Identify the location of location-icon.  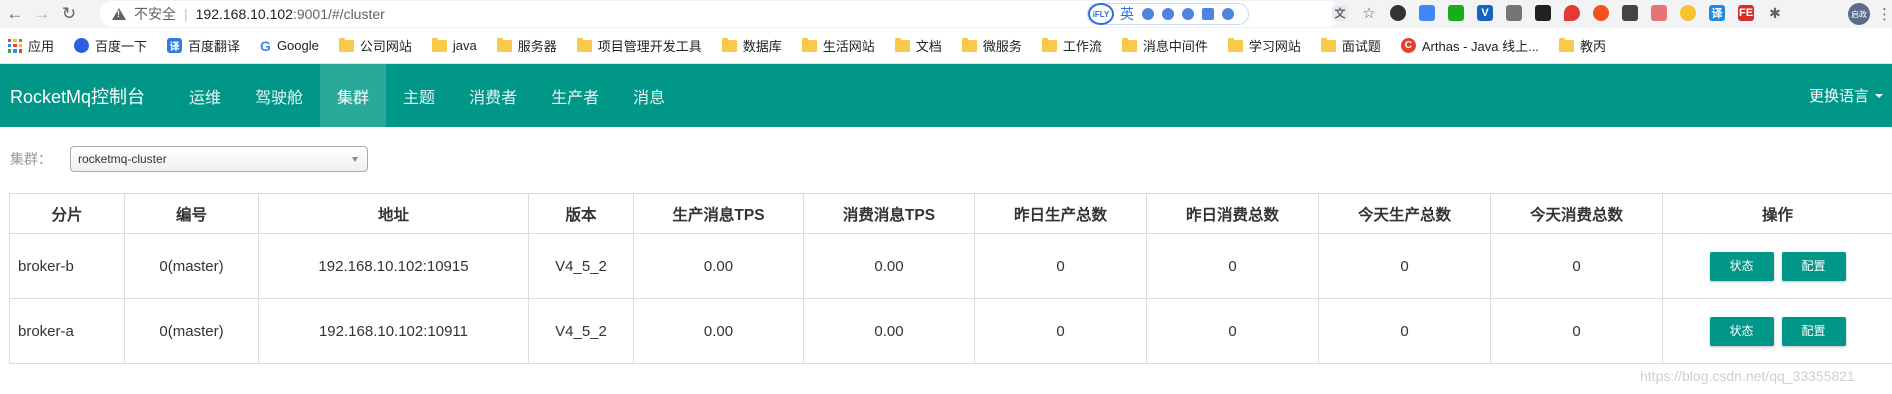
(1572, 13).